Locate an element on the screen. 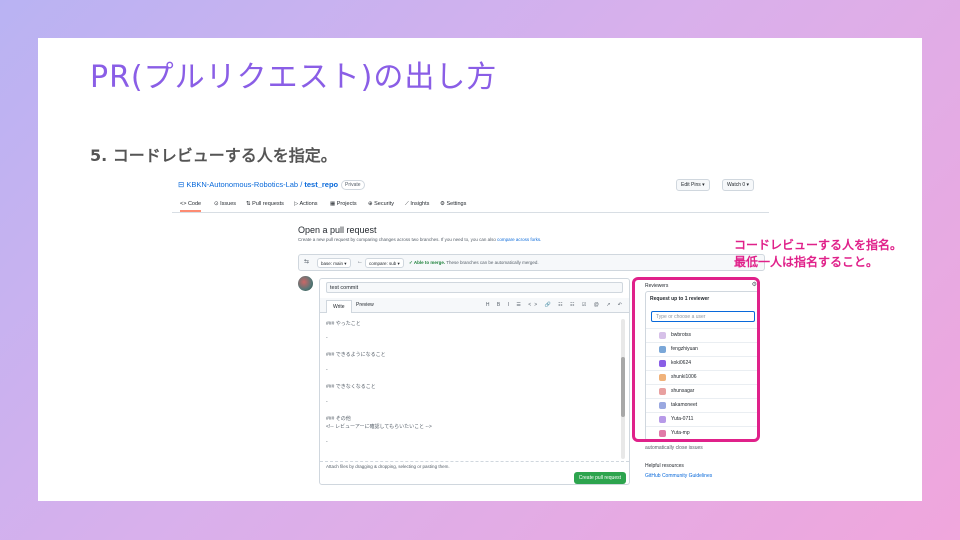 The height and width of the screenshot is (540, 960). arrow-left-icon: ← is located at coordinates (360, 262).